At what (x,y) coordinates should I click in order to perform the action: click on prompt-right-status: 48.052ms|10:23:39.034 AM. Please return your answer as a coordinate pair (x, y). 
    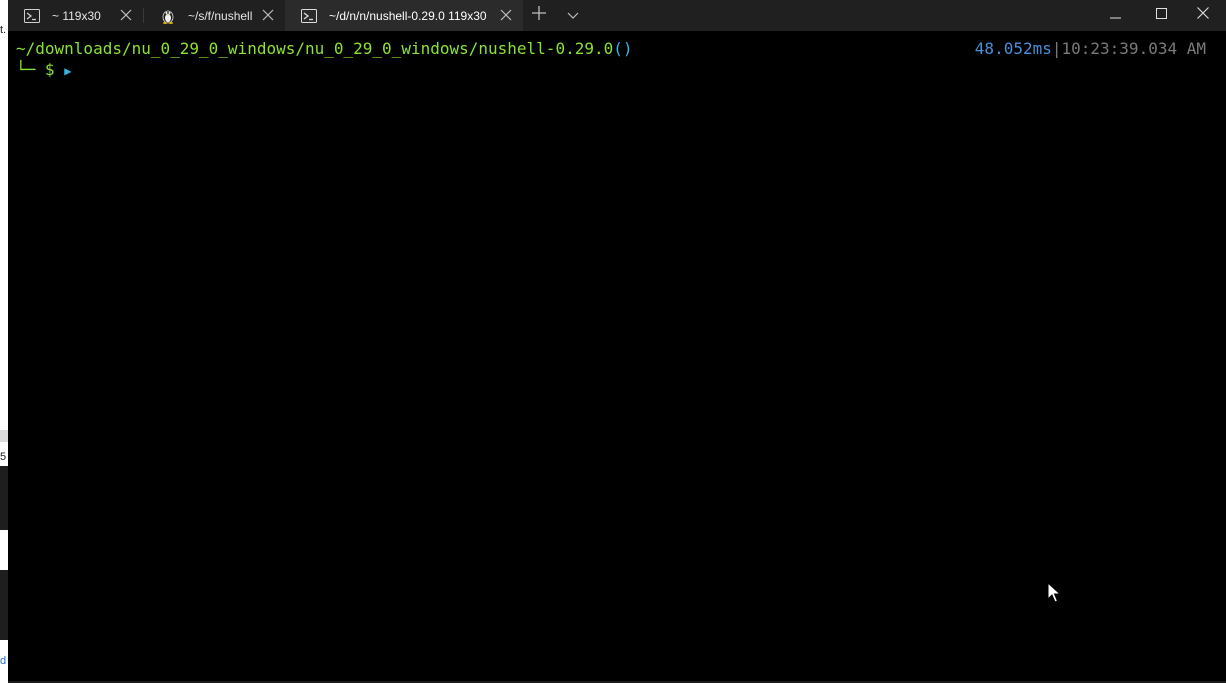
    Looking at the image, I should click on (1090, 49).